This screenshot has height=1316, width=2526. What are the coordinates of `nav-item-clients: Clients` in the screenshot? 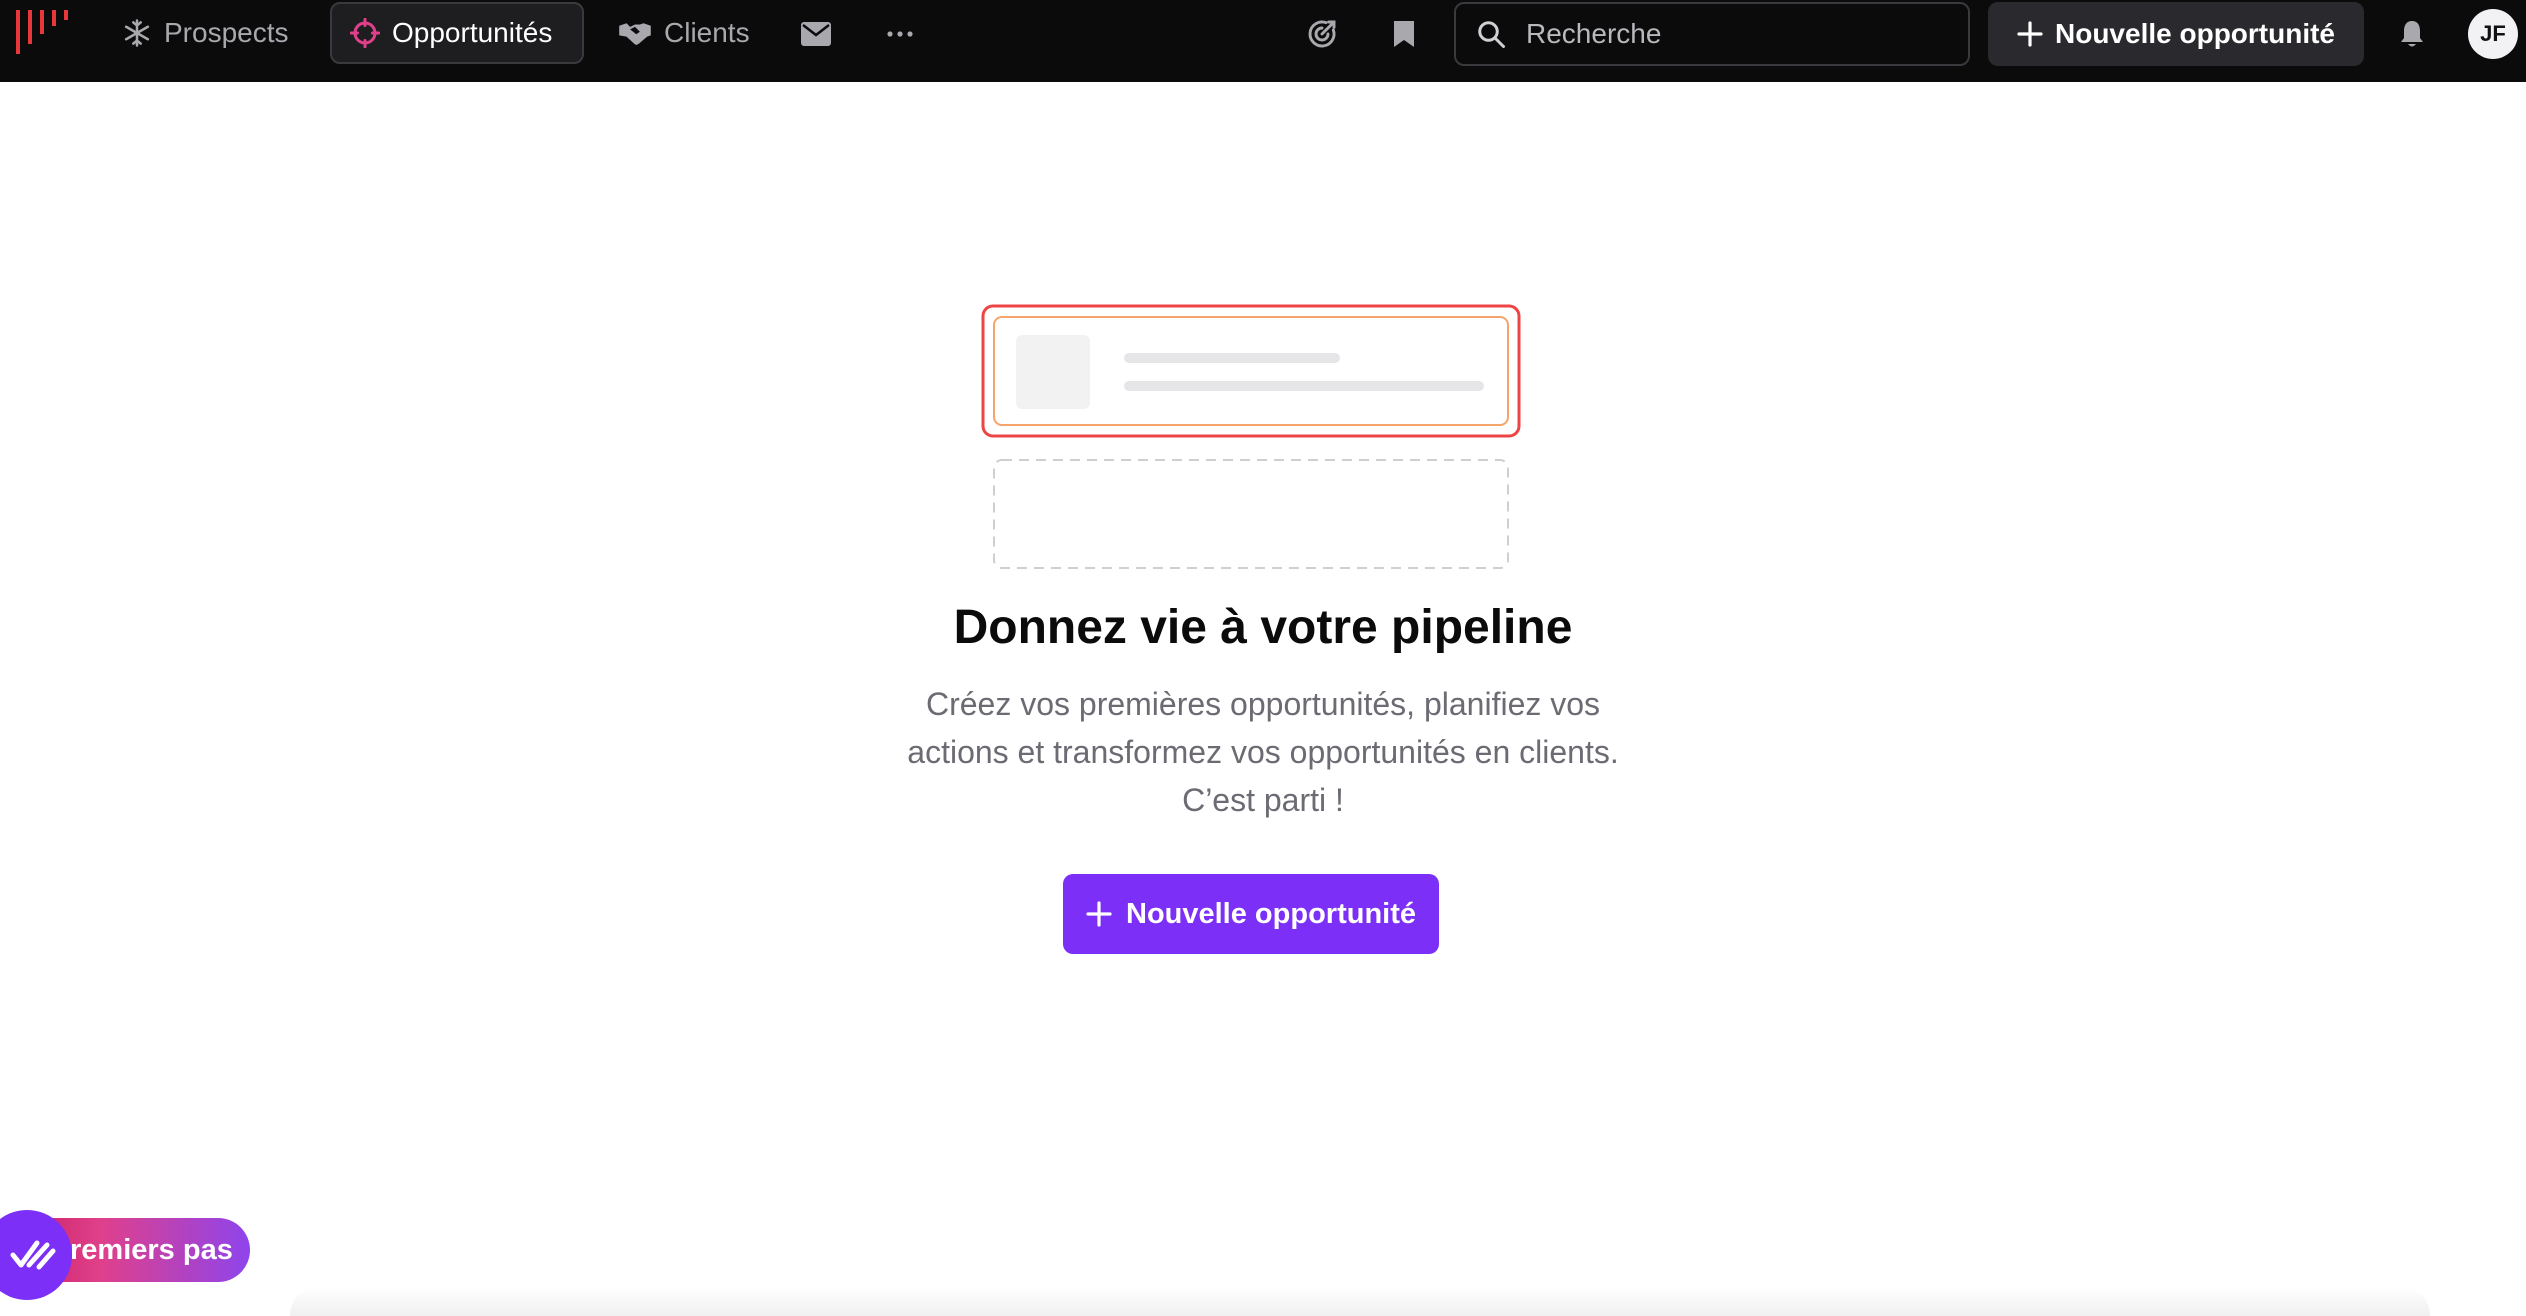 It's located at (684, 33).